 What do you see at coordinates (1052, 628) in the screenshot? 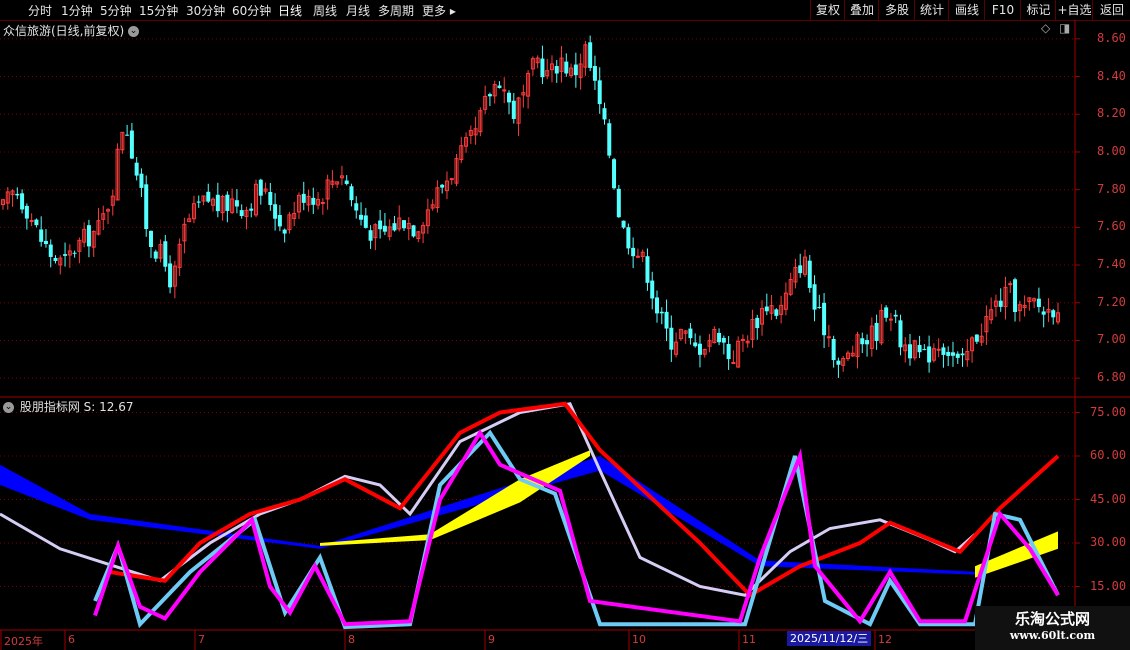
I see `watermark-logo: 乐淘公式网 www.60lt.com` at bounding box center [1052, 628].